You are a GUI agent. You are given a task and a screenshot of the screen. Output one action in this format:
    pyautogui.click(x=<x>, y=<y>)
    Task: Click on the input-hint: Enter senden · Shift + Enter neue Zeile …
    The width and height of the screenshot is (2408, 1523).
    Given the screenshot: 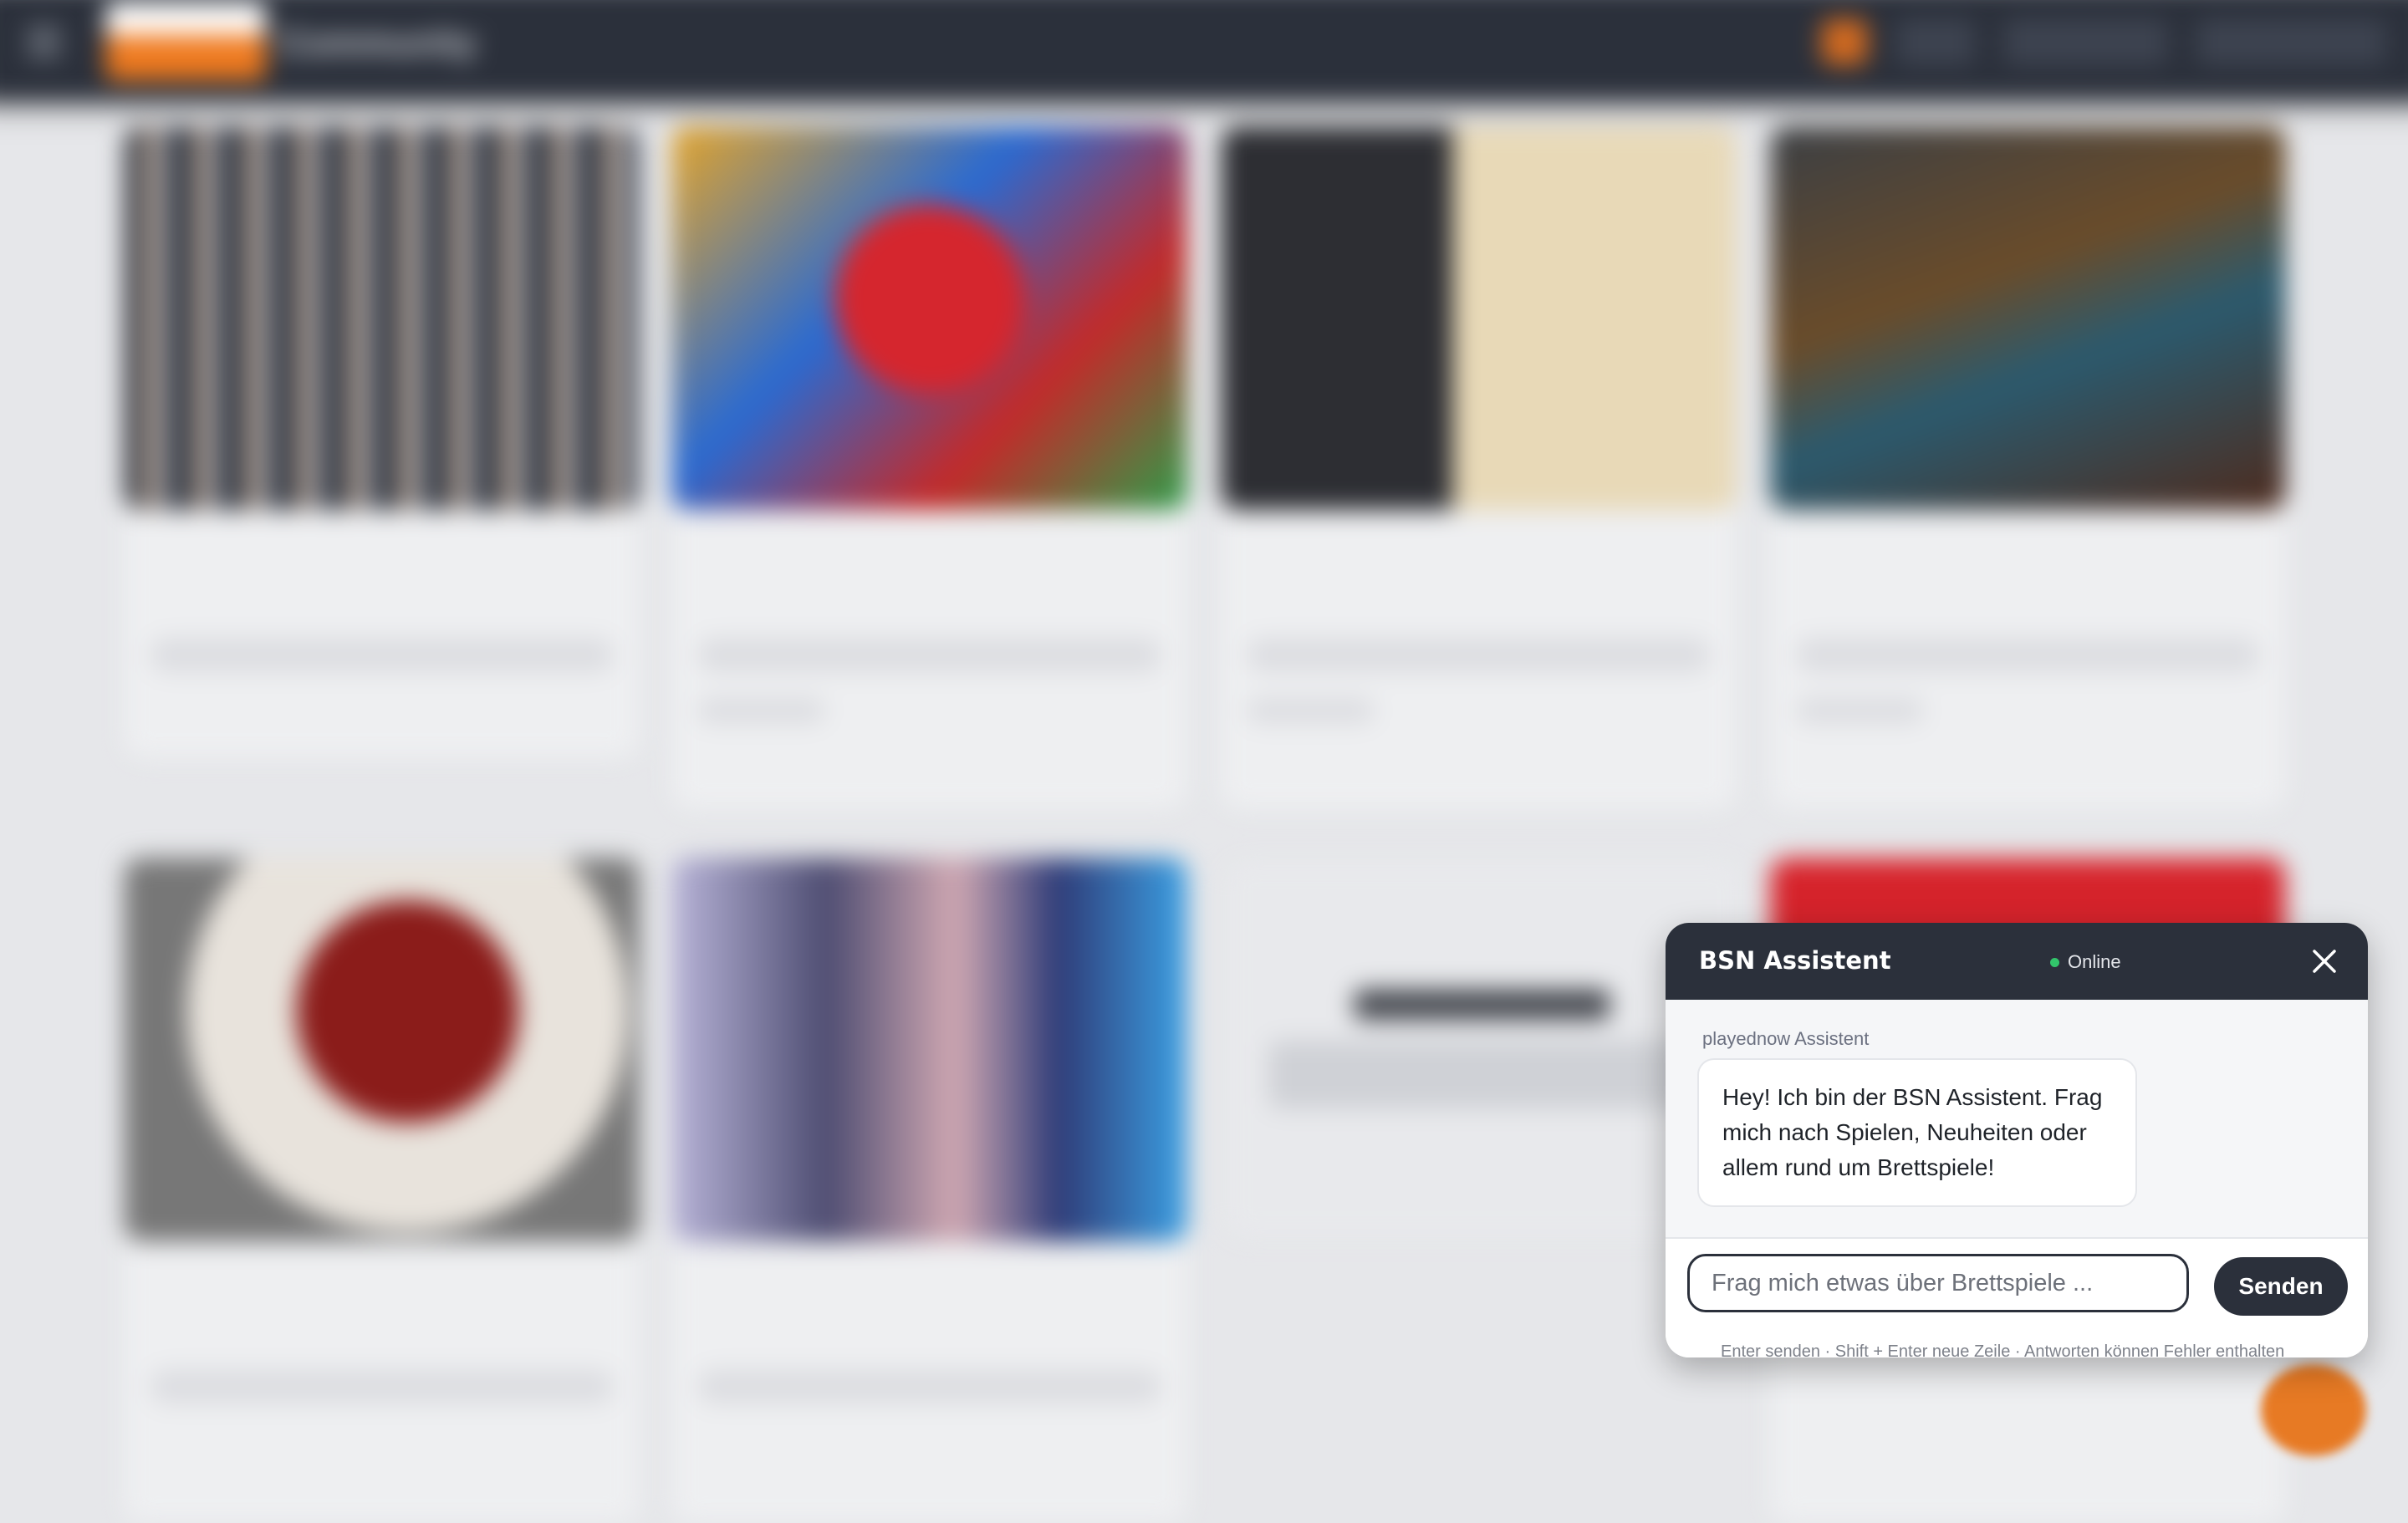 What is the action you would take?
    pyautogui.click(x=2003, y=1350)
    